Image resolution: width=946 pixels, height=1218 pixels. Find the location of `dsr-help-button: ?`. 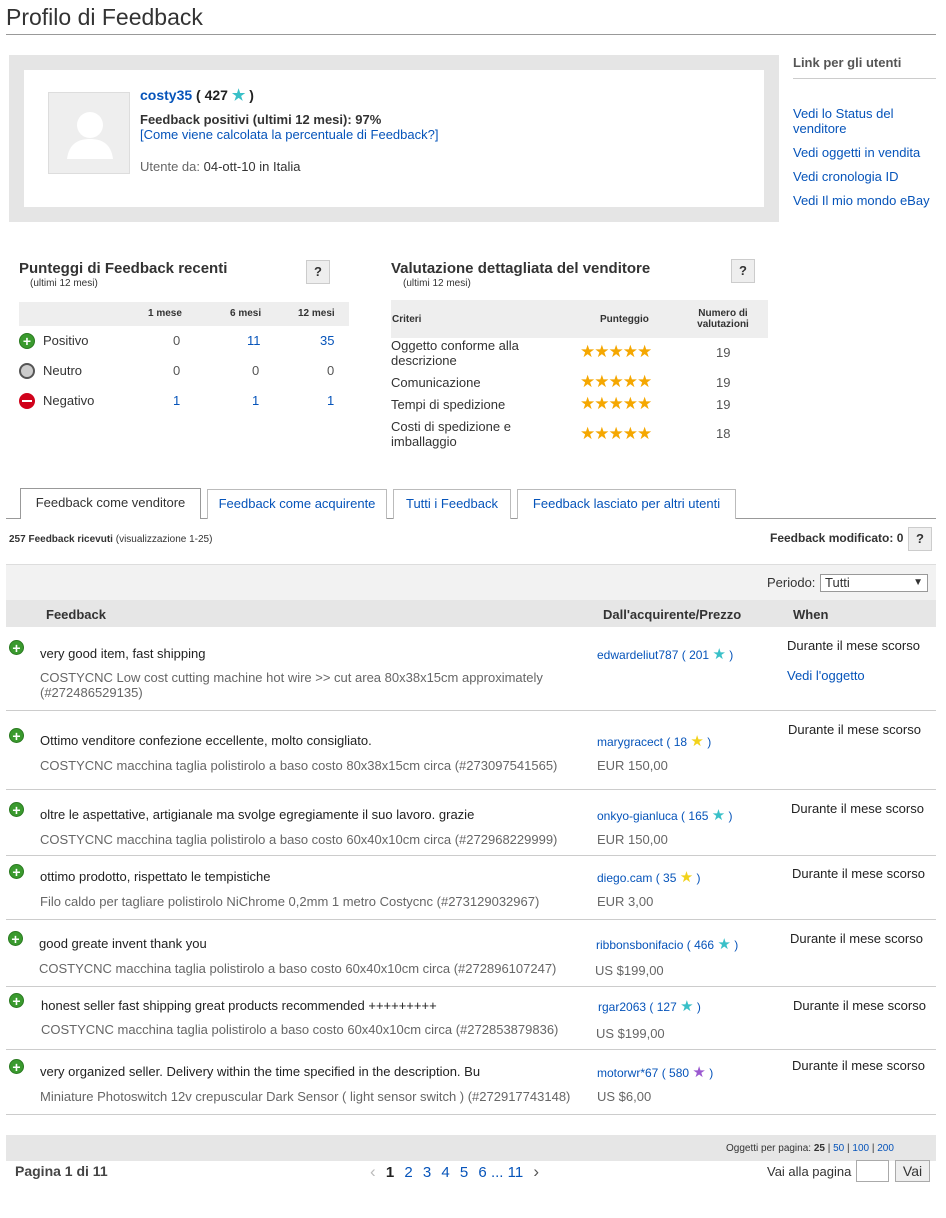

dsr-help-button: ? is located at coordinates (743, 271).